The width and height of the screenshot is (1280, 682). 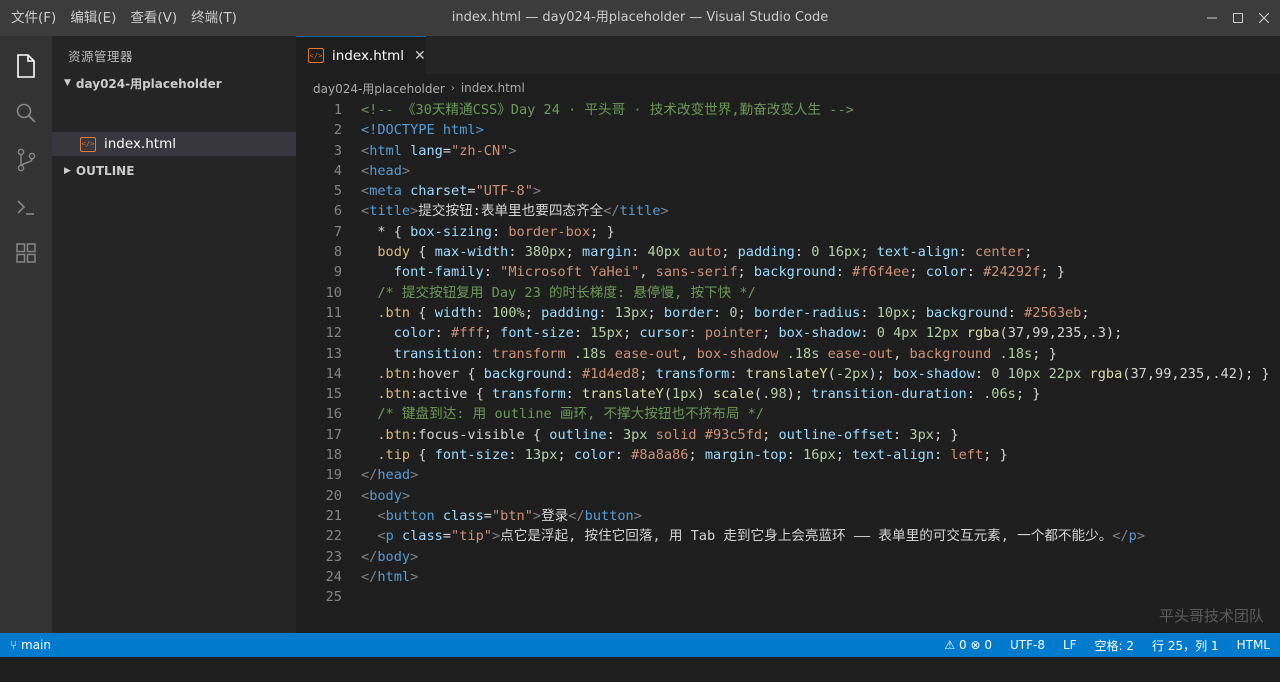 I want to click on breadcrumb-file: index.html, so click(x=493, y=88).